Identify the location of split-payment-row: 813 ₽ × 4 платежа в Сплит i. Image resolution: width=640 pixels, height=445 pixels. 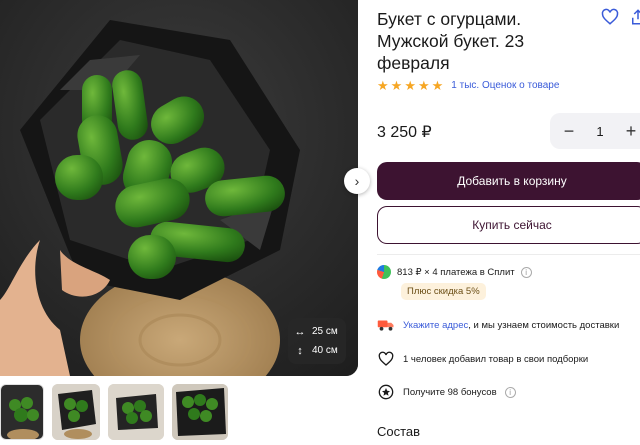
(454, 272).